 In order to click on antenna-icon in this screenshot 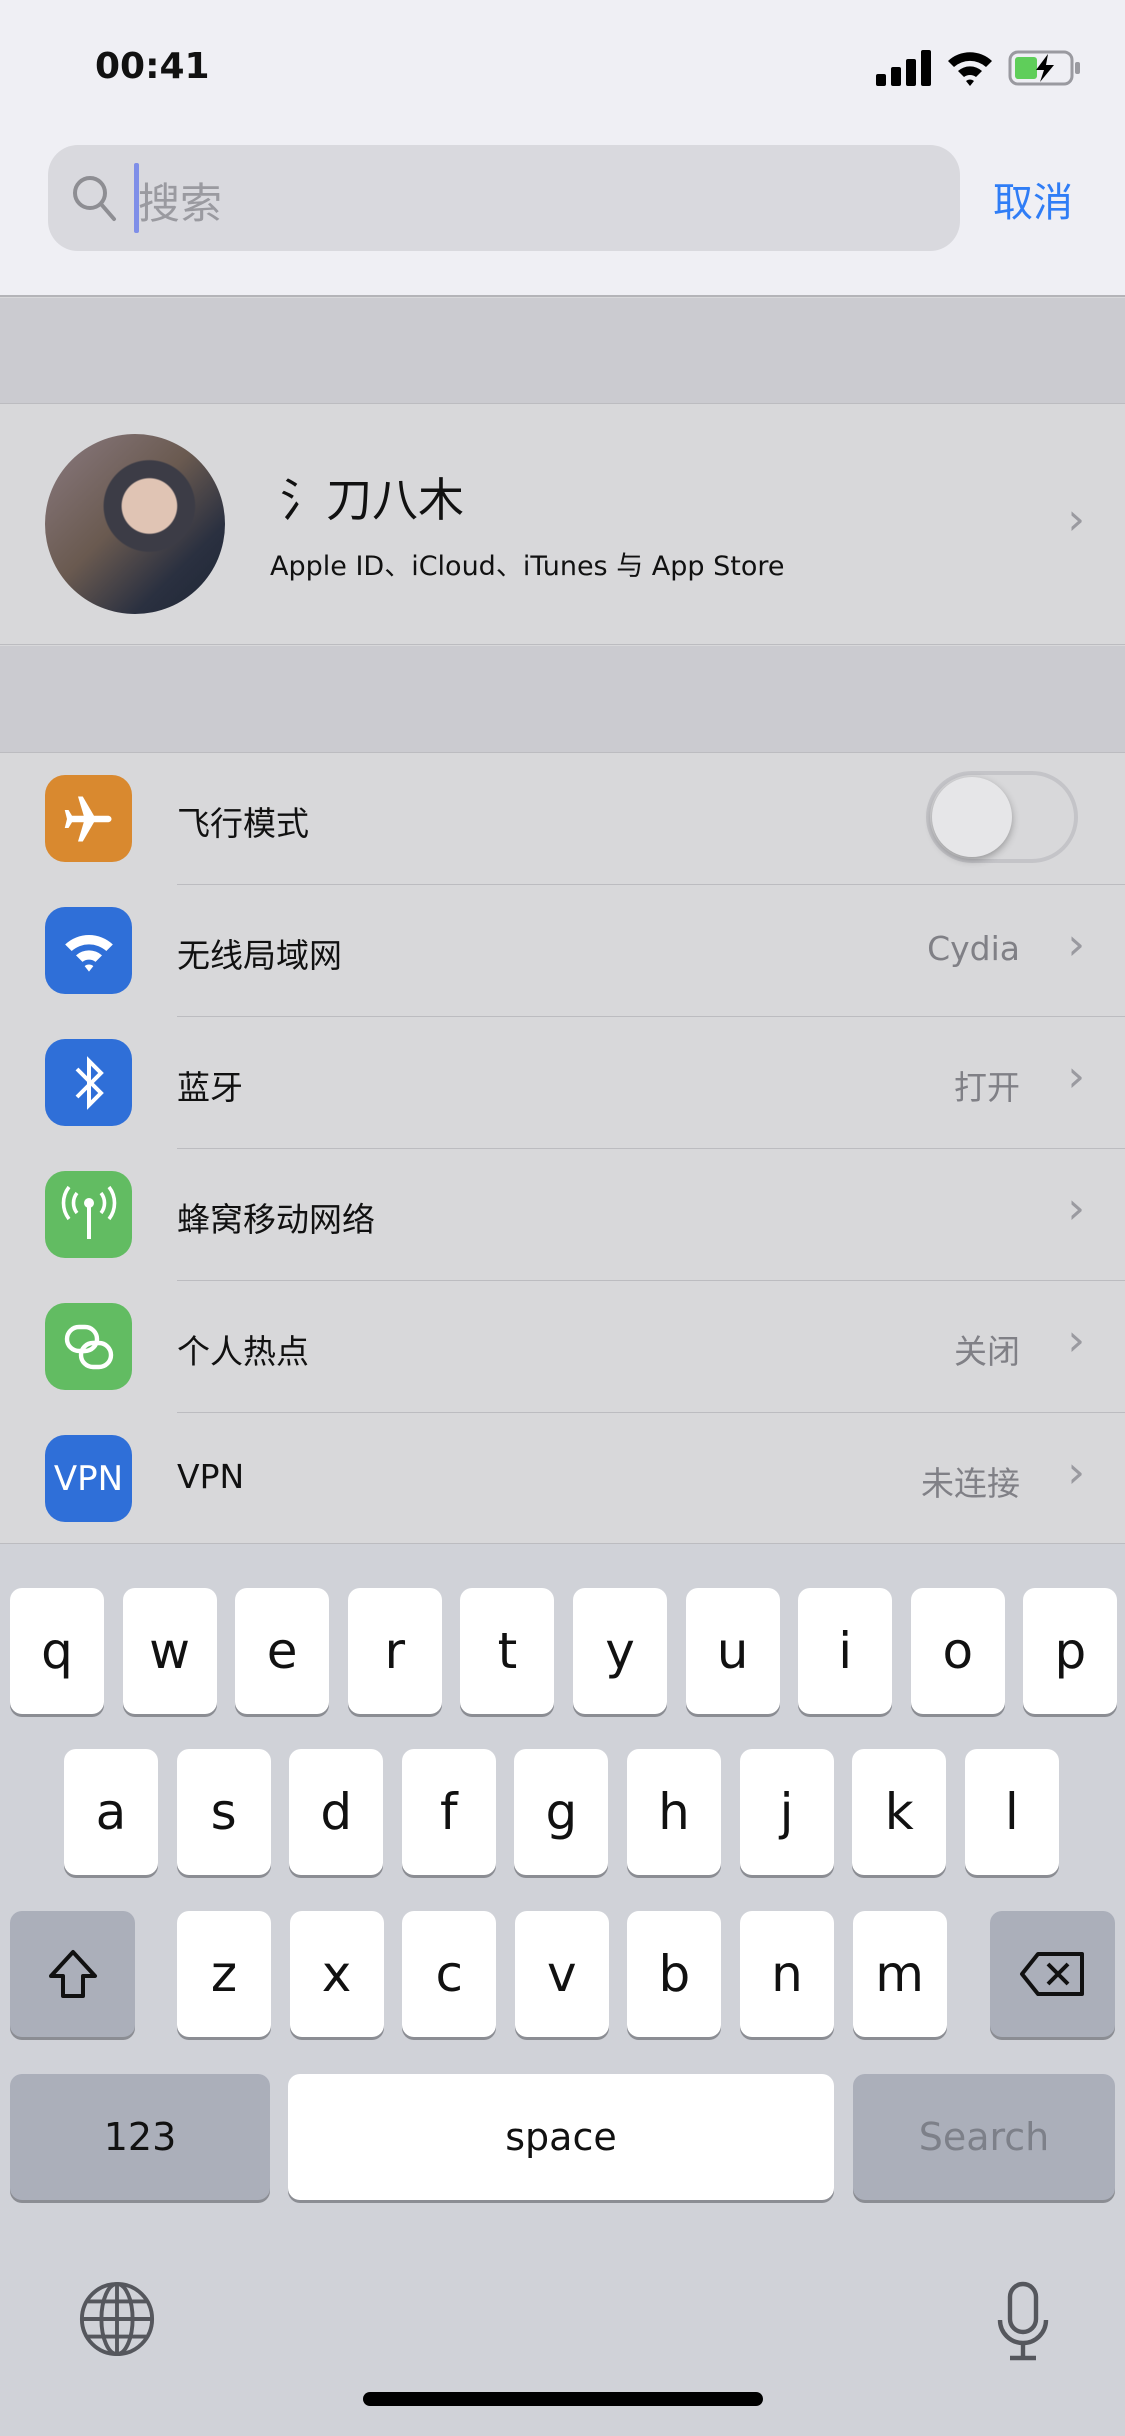, I will do `click(88, 1214)`.